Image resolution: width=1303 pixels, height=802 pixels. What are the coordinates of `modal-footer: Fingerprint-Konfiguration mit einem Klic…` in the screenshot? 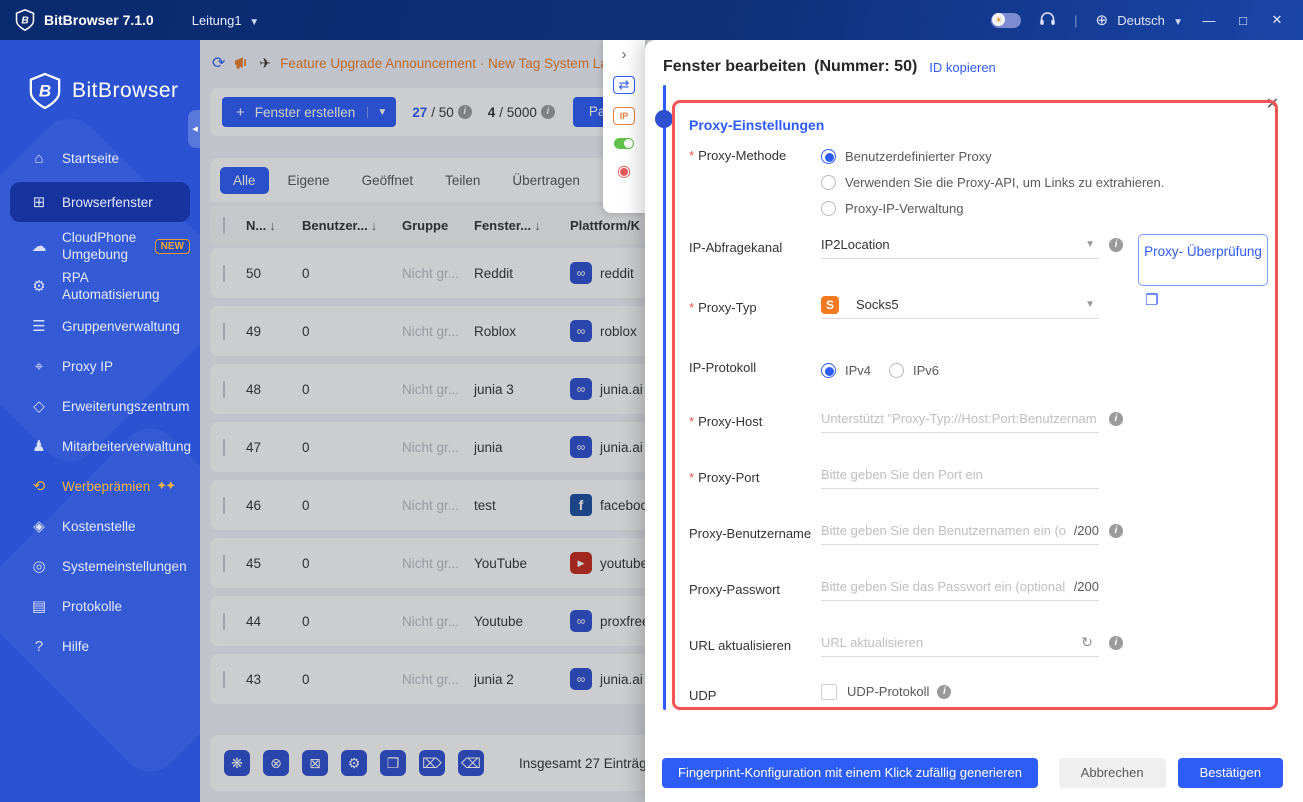 It's located at (974, 773).